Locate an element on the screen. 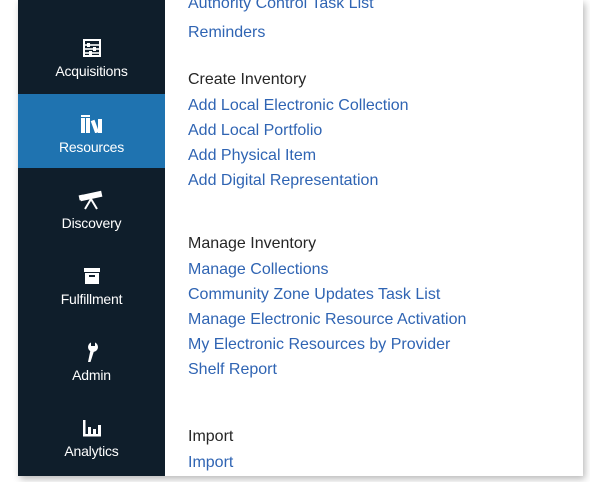 The image size is (590, 482). sidebar-item-analytics: Analytics is located at coordinates (91, 435).